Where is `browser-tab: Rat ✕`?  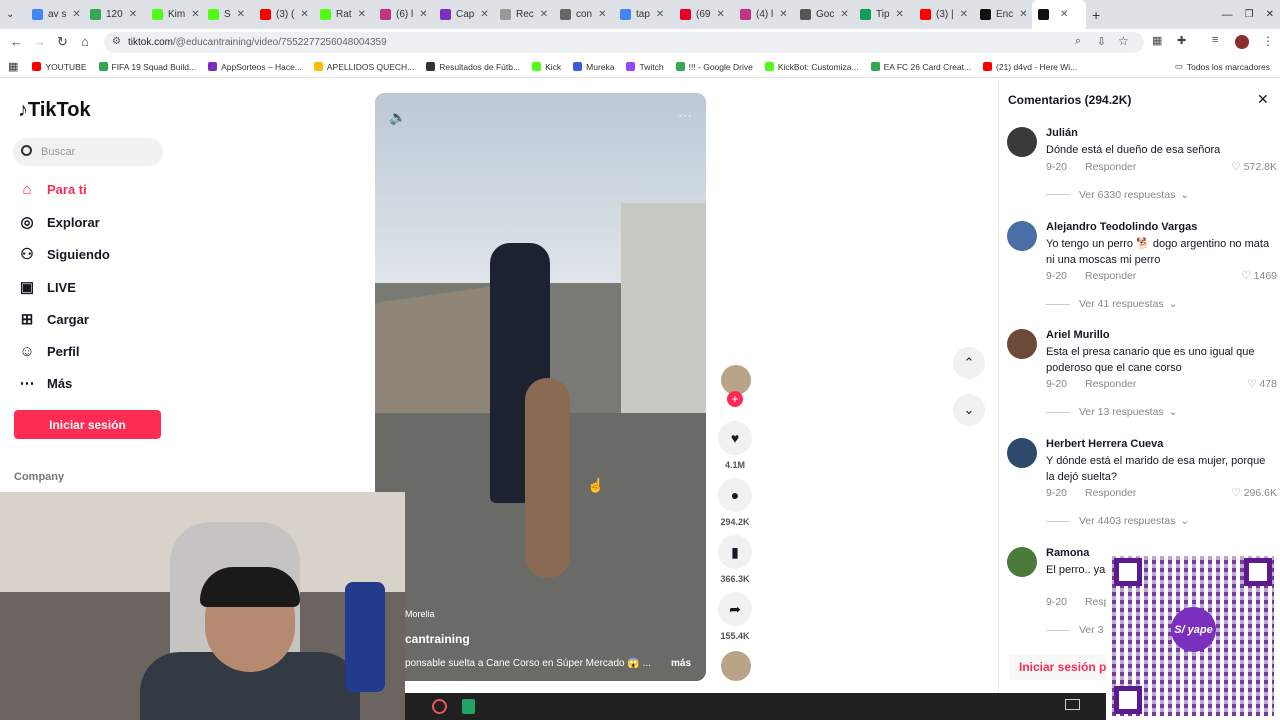 browser-tab: Rat ✕ is located at coordinates (344, 14).